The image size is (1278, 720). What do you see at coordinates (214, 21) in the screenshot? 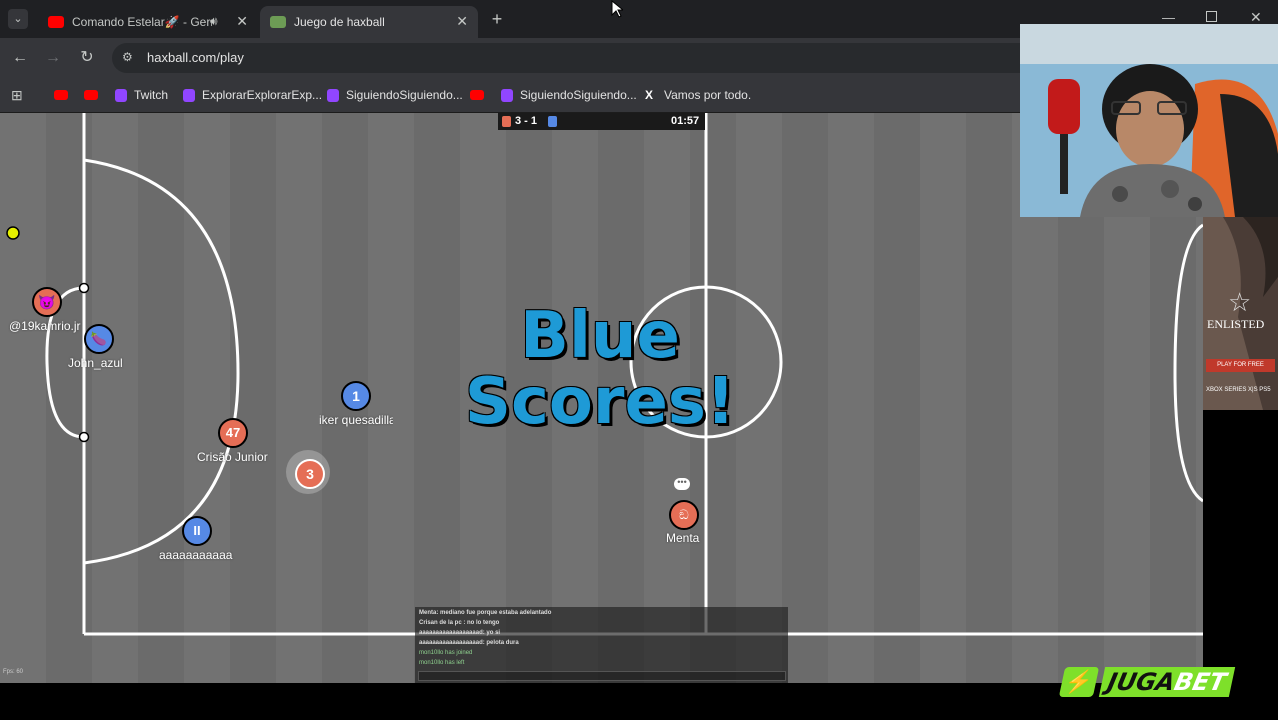
I see `speaker-icon: 🔊︎` at bounding box center [214, 21].